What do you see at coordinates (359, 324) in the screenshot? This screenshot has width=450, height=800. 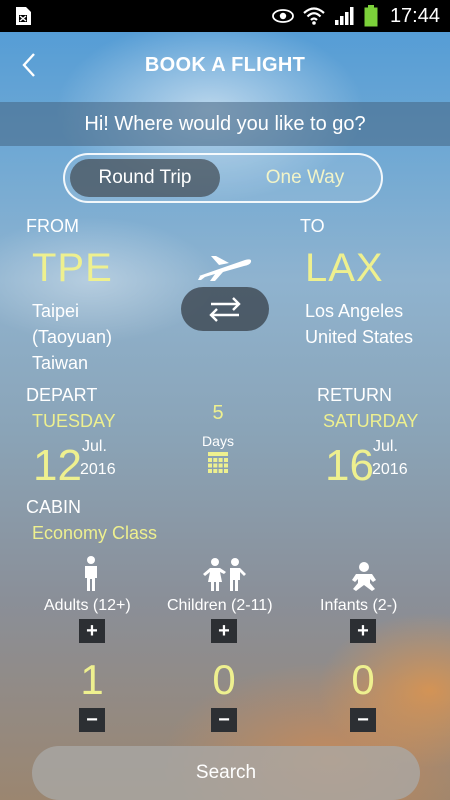 I see `to-city: Los Angeles United States` at bounding box center [359, 324].